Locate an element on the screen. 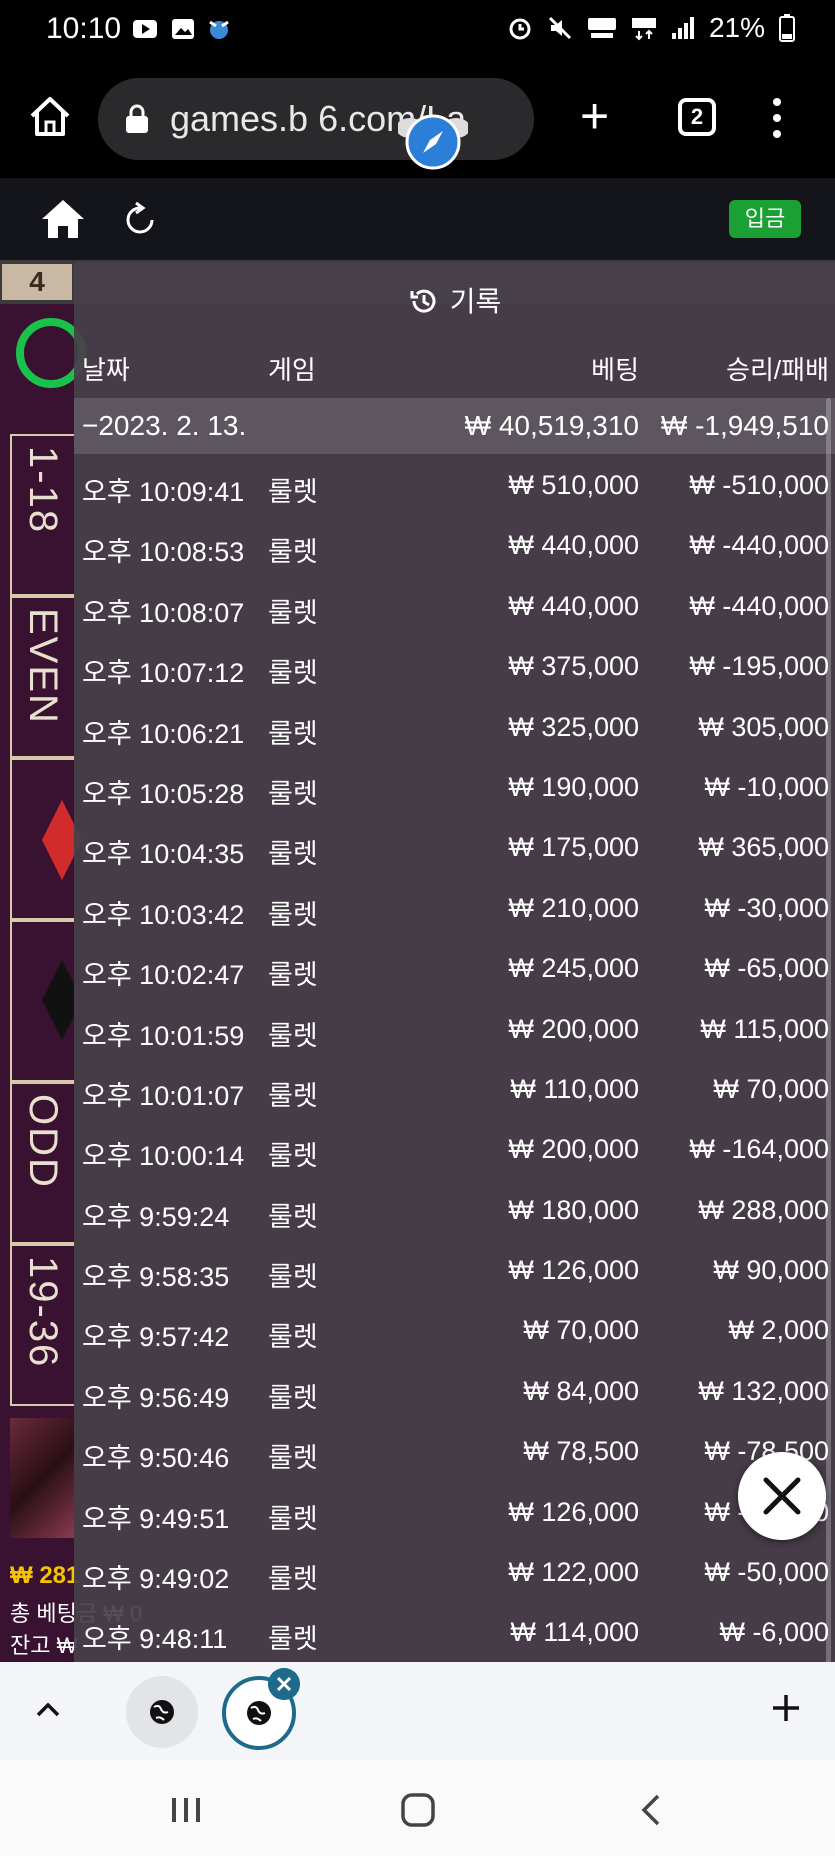  row-bet: ₩ 190,000 is located at coordinates (573, 786).